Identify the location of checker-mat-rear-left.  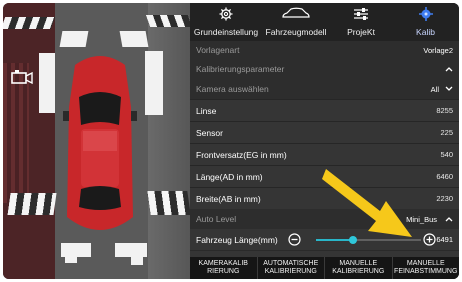
(32, 204).